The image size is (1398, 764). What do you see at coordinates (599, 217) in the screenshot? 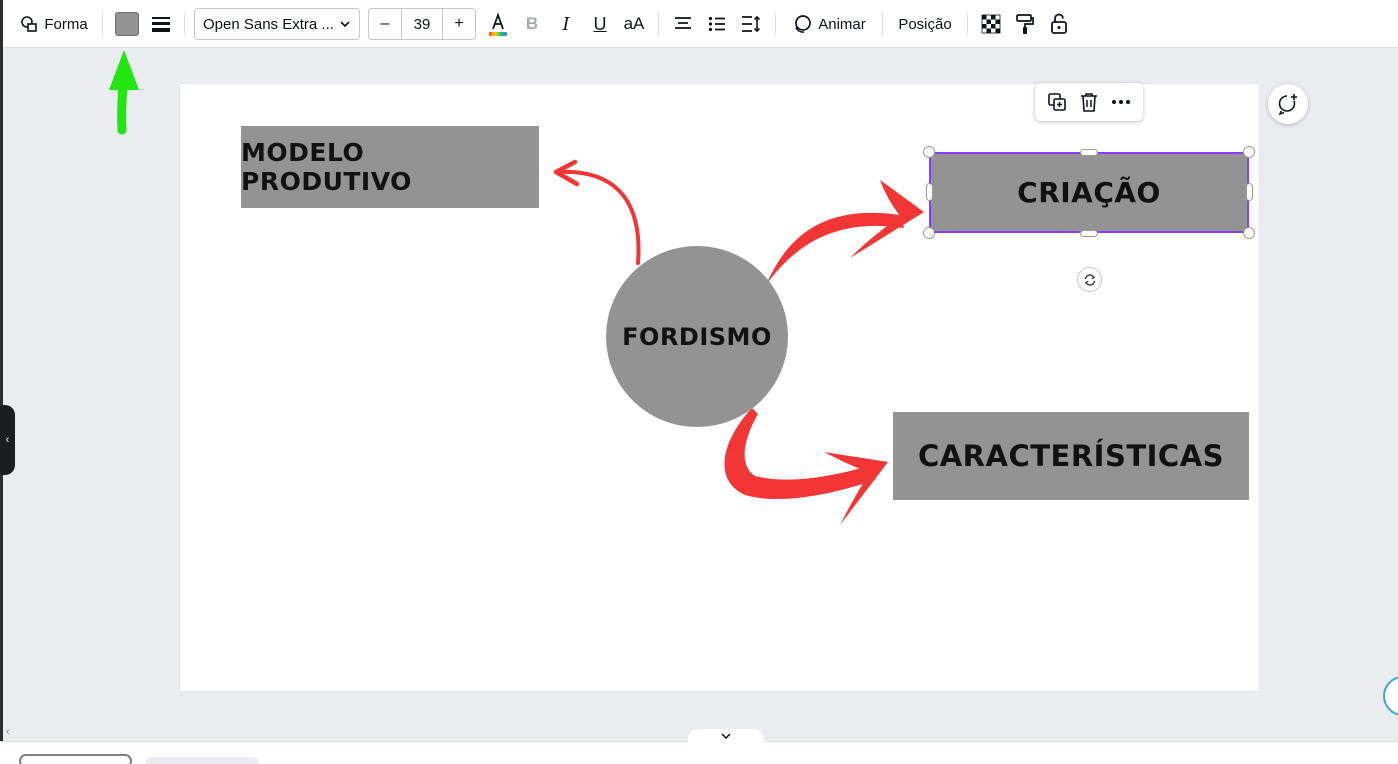
I see `thin-curved-arrow` at bounding box center [599, 217].